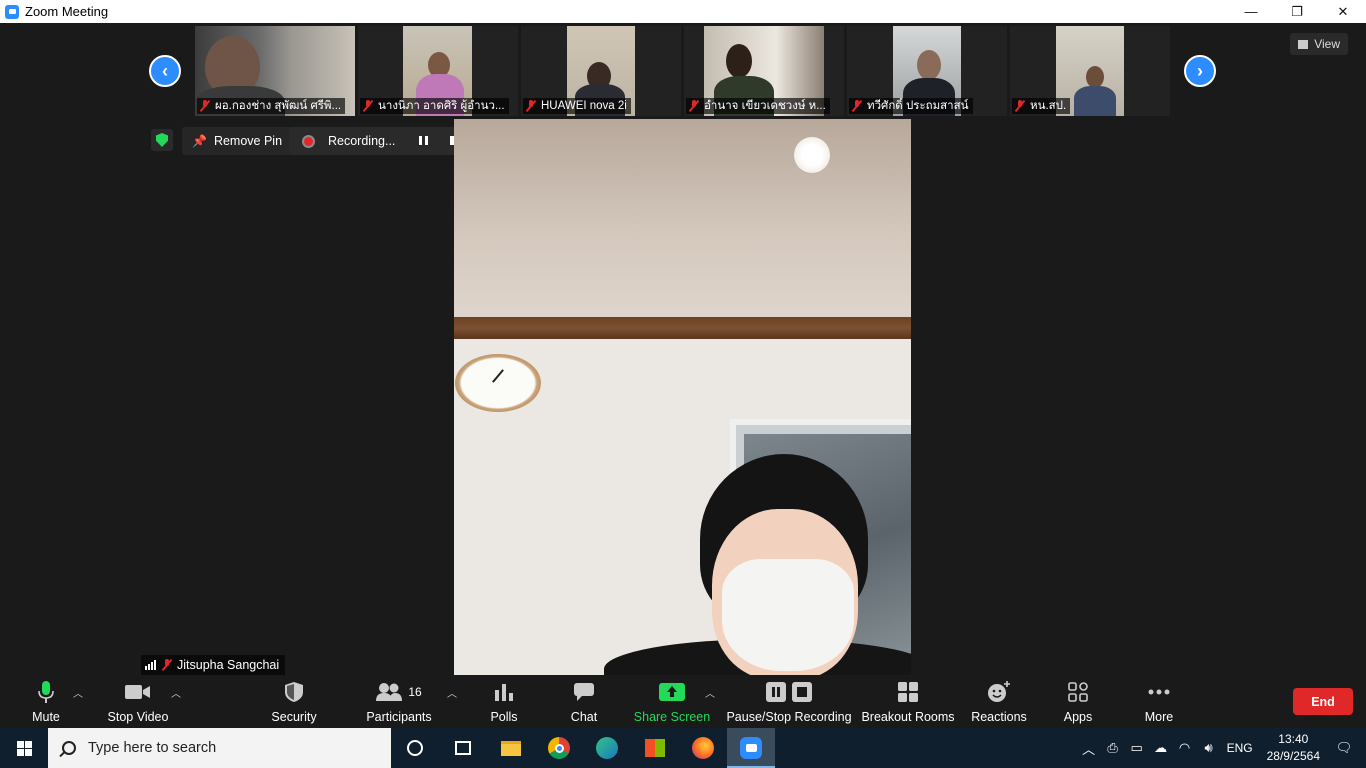 Image resolution: width=1366 pixels, height=768 pixels. What do you see at coordinates (911, 106) in the screenshot?
I see `participant-name: ทวีศักดิ์ ประถมสาสน์` at bounding box center [911, 106].